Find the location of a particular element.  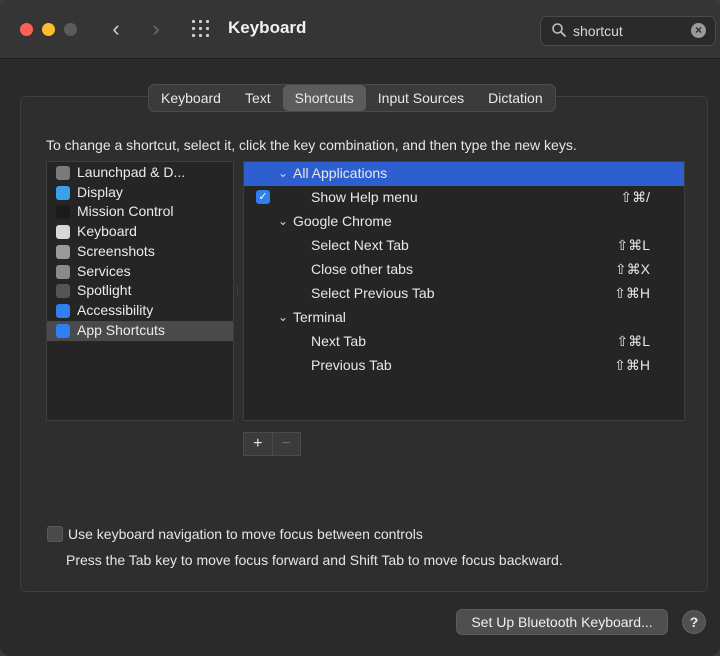

shortcut-enabled-checkbox: ✓ is located at coordinates (263, 197).